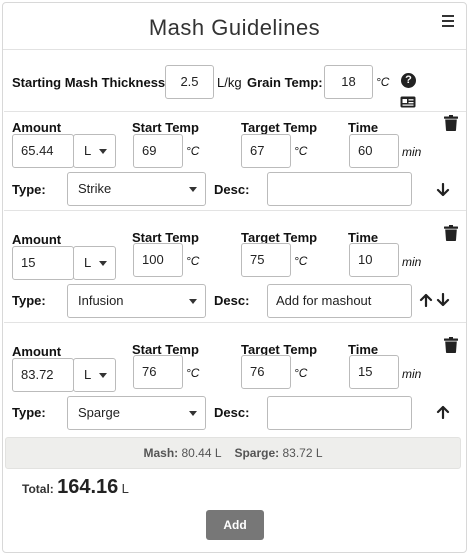 The image size is (470, 556). What do you see at coordinates (408, 102) in the screenshot?
I see `id-card-icon` at bounding box center [408, 102].